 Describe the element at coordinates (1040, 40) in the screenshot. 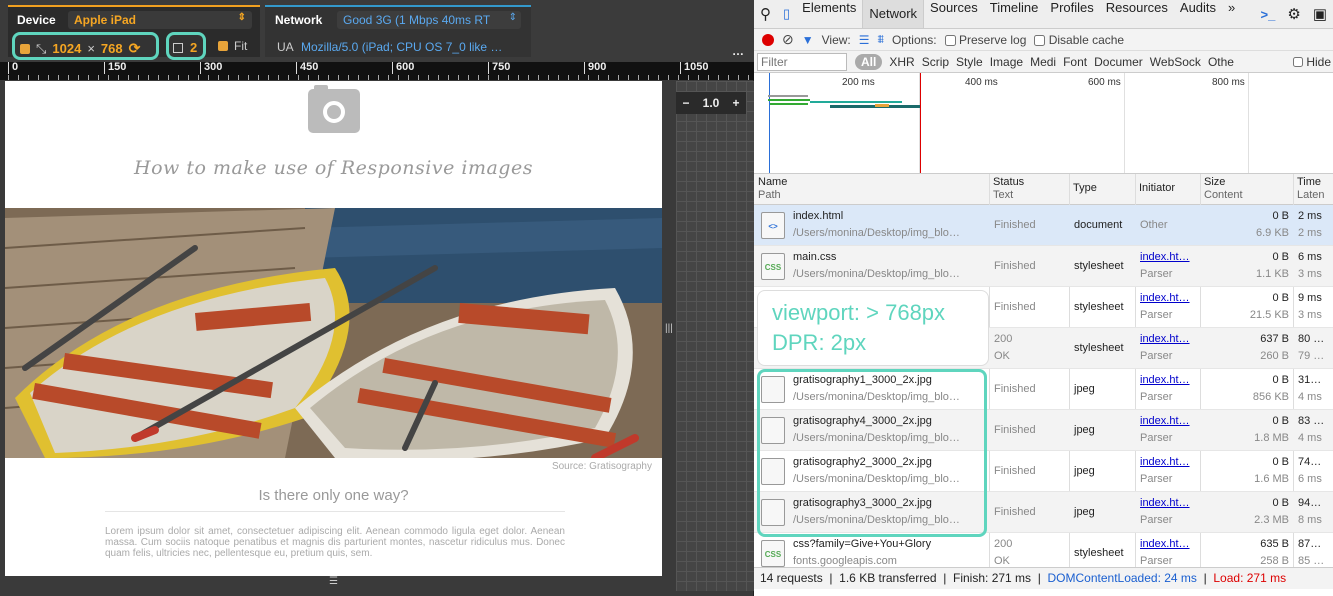

I see `disable-cache-checkbox` at that location.